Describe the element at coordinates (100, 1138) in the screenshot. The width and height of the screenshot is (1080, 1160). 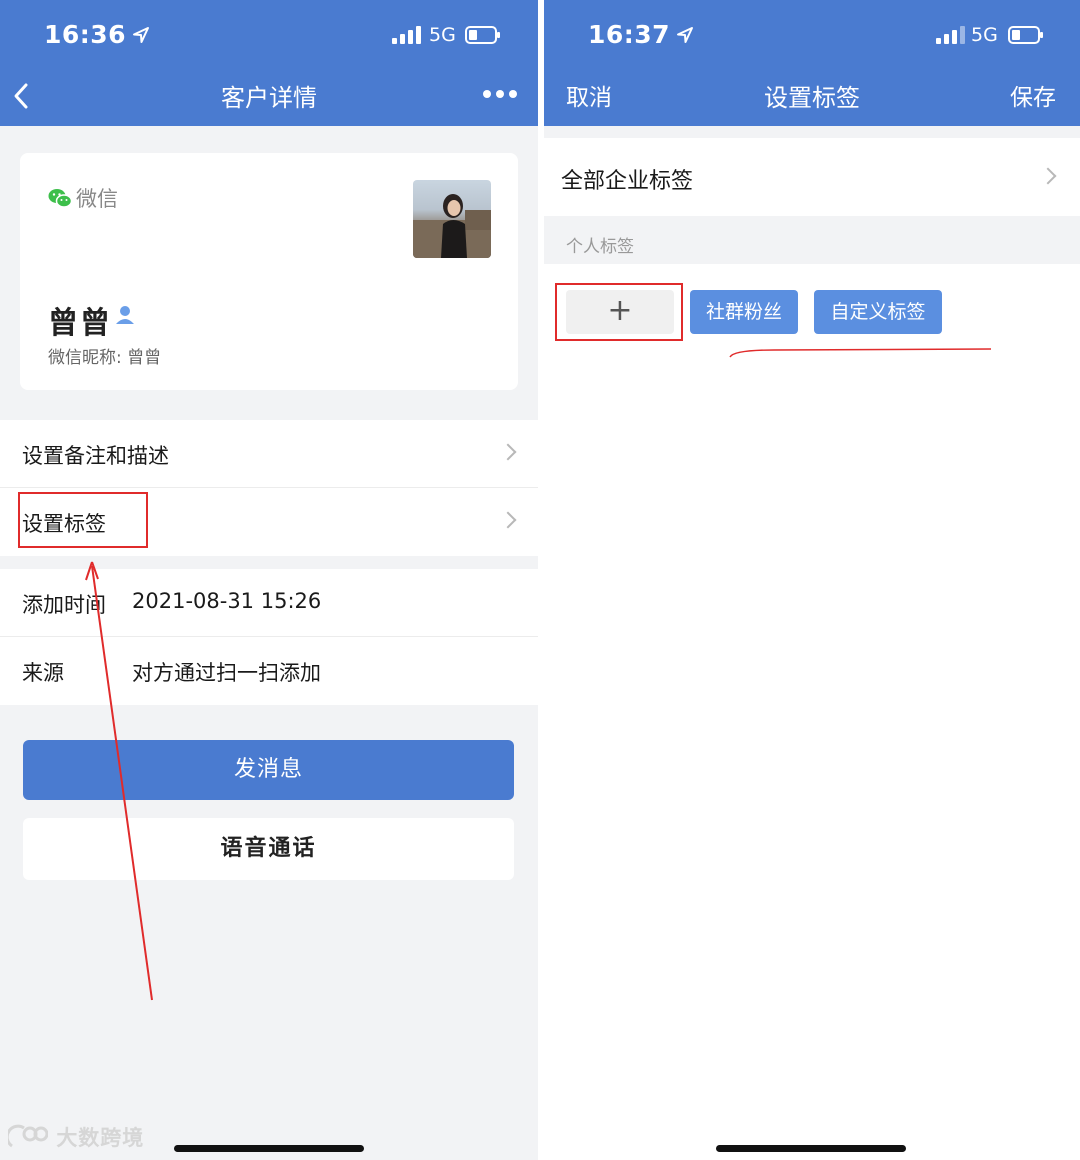
I see `watermark-text: 大数跨境` at that location.